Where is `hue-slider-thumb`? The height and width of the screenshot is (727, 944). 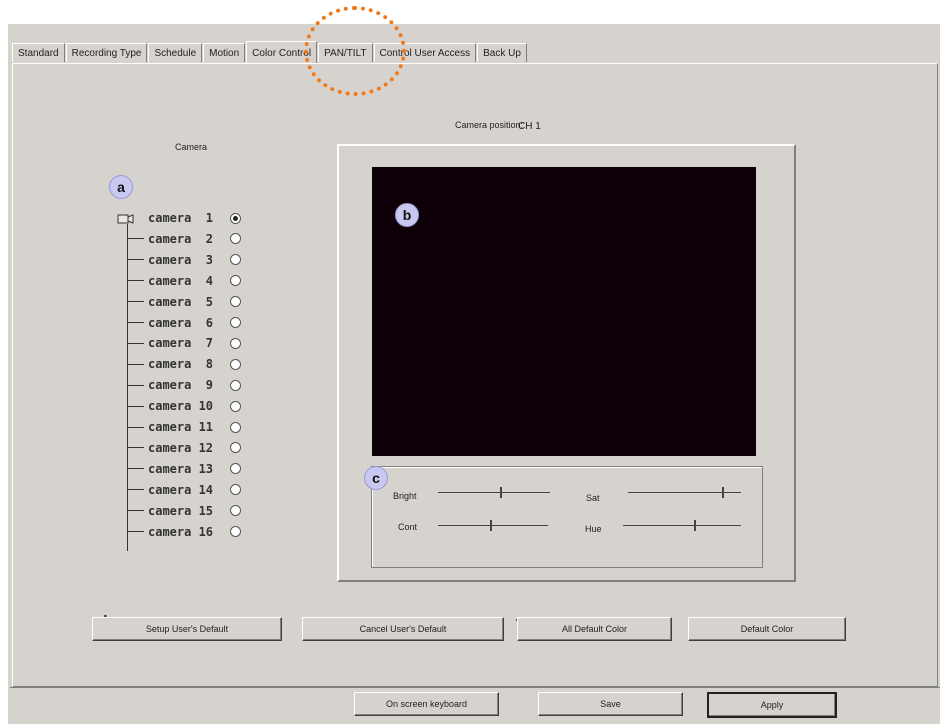
hue-slider-thumb is located at coordinates (695, 525).